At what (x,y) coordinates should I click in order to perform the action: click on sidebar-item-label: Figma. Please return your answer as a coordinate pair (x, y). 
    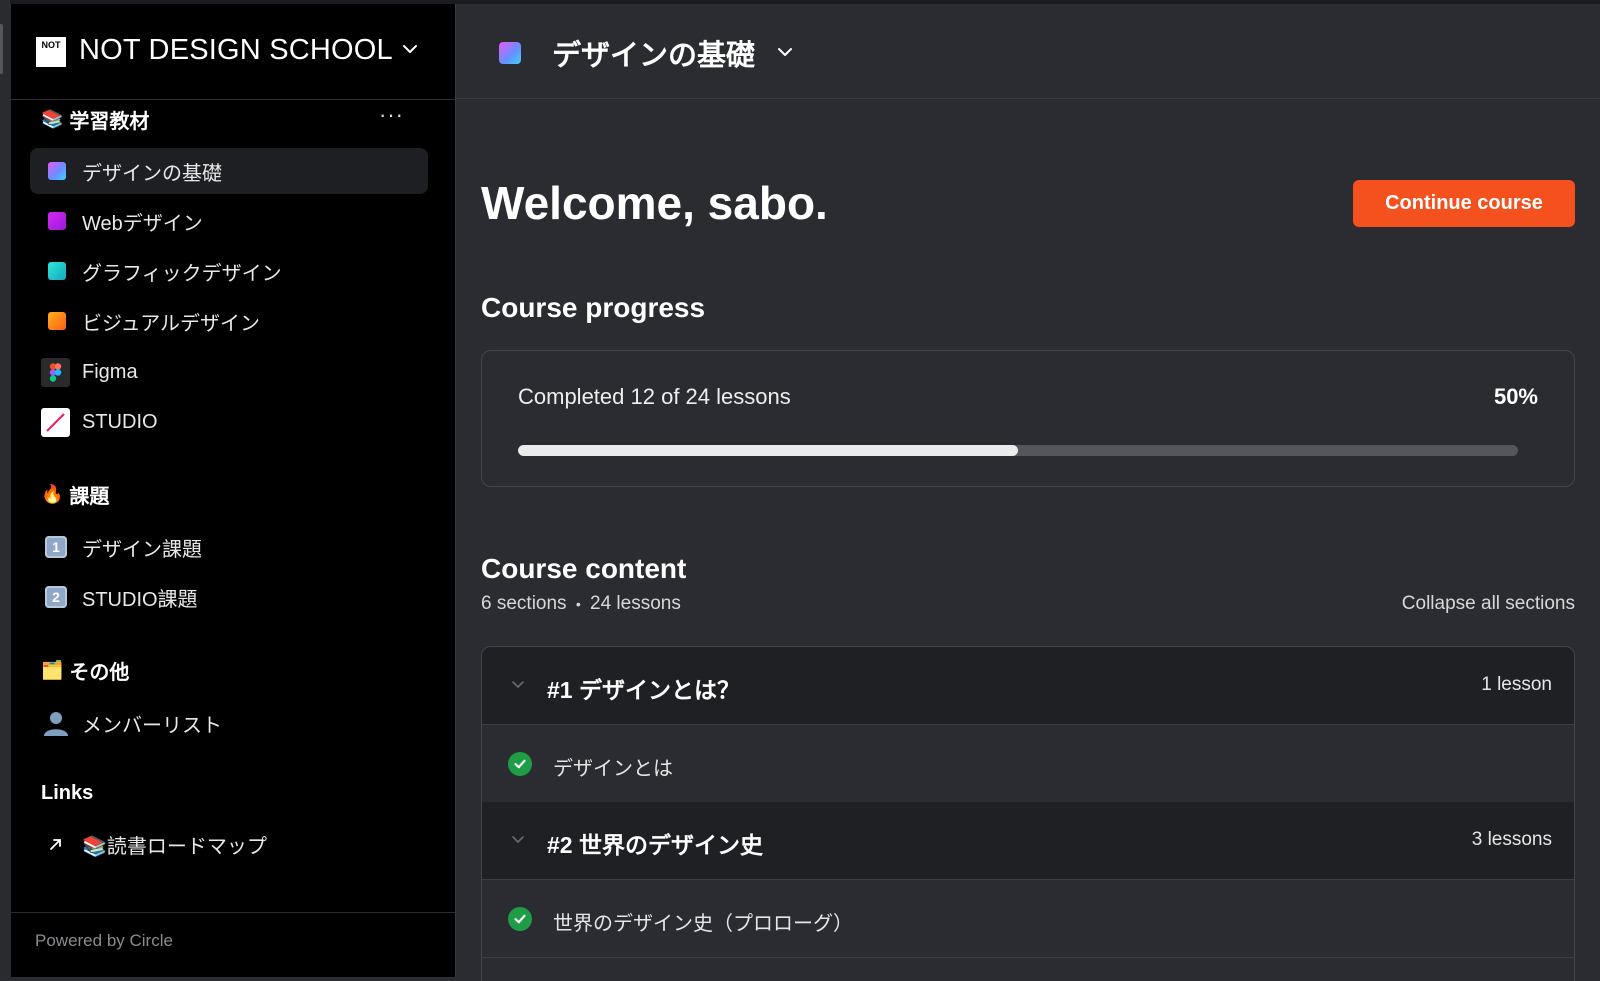
    Looking at the image, I should click on (110, 371).